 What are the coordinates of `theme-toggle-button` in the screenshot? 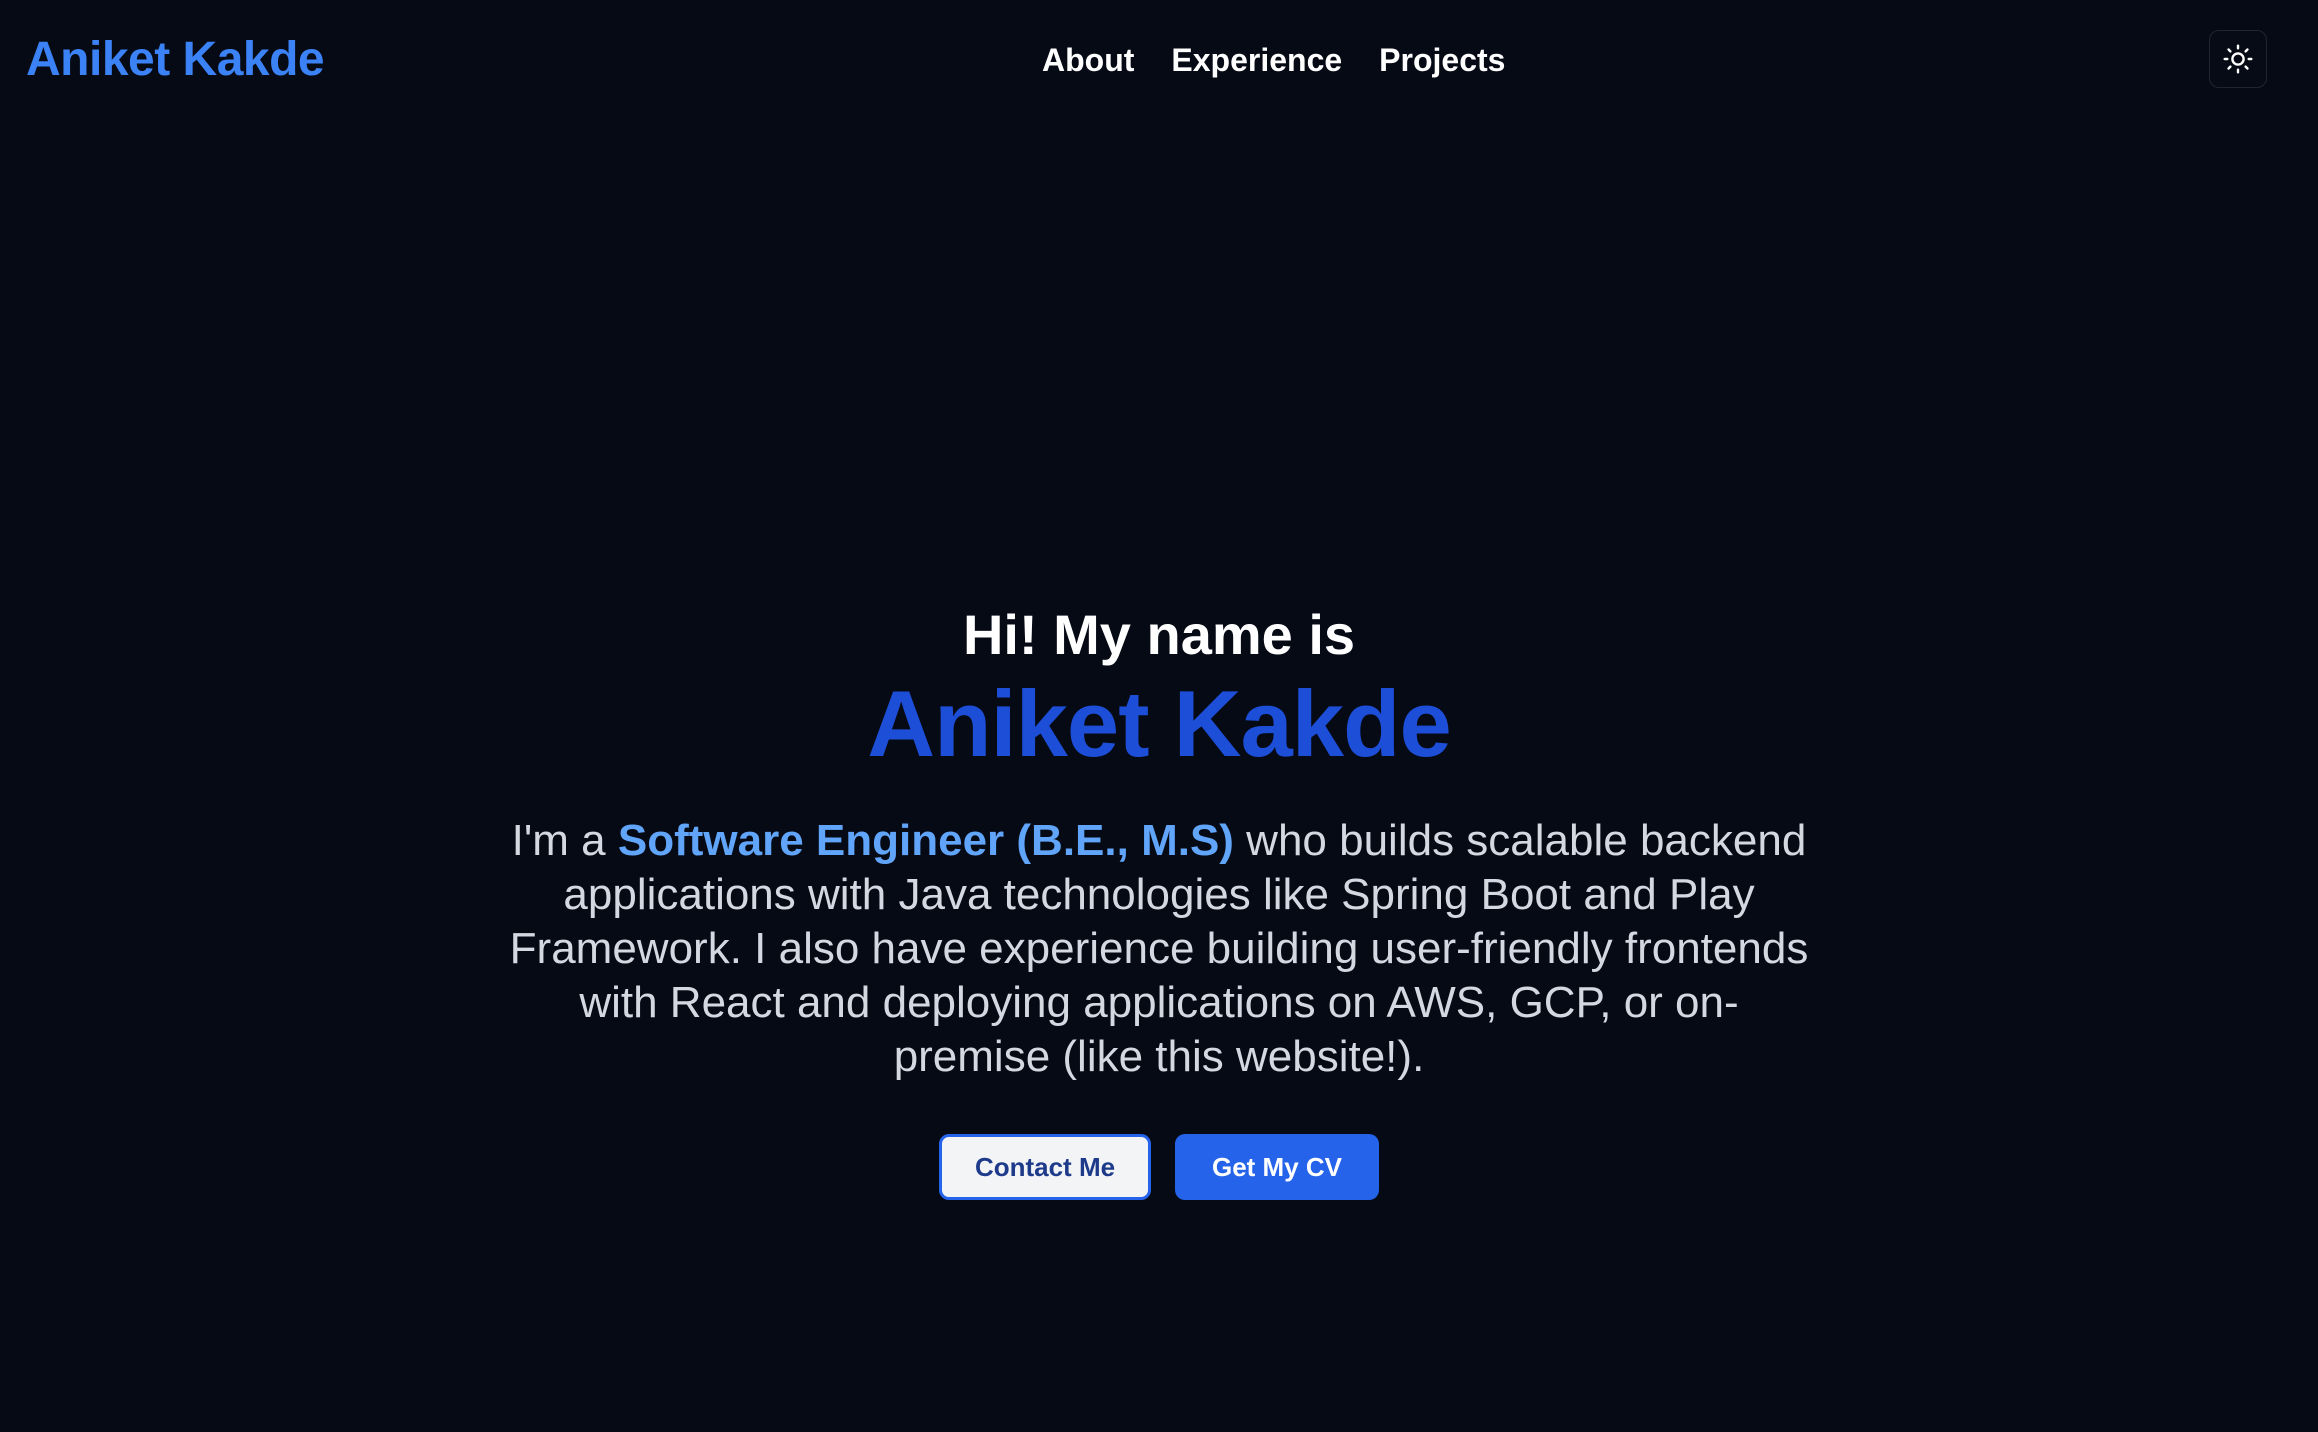 It's located at (2238, 59).